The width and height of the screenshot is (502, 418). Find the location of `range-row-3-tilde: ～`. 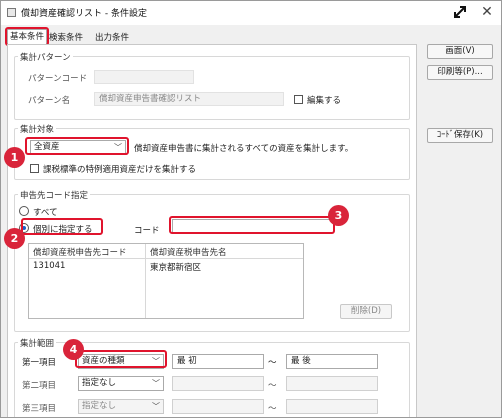

range-row-3-tilde: ～ is located at coordinates (272, 409).